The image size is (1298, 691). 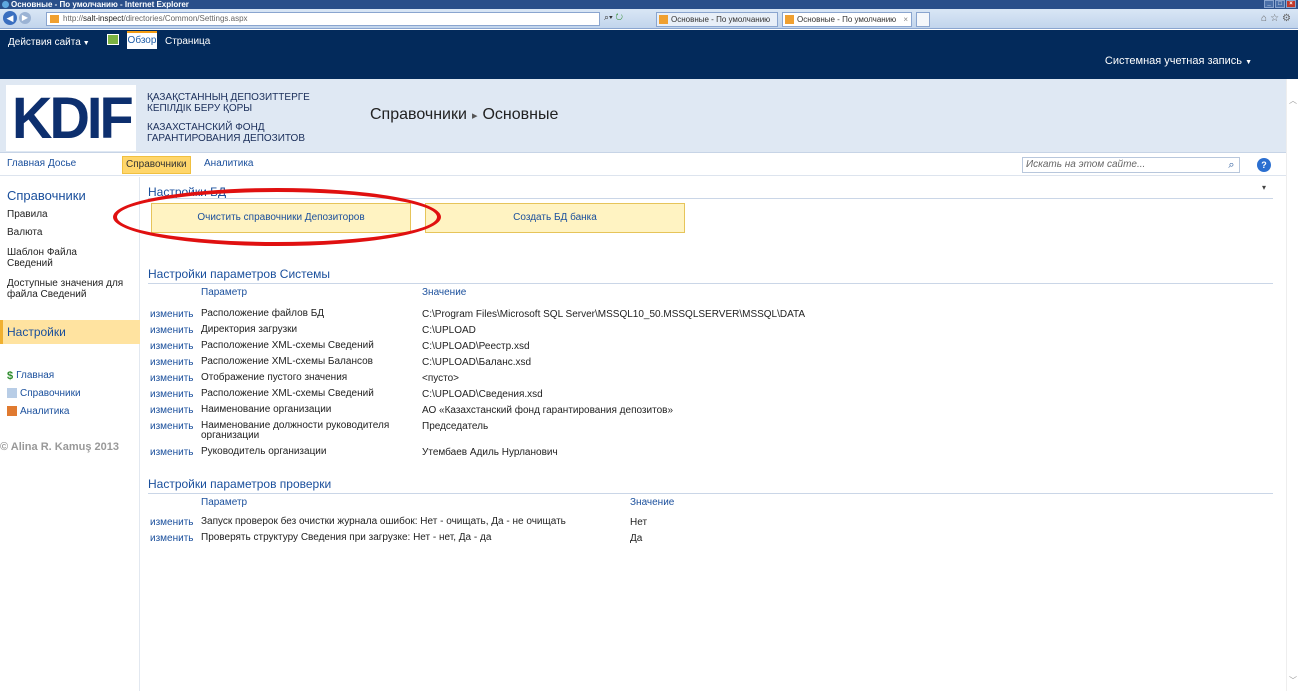 What do you see at coordinates (477, 362) in the screenshot?
I see `row-value: C:\UPLOAD\Баланс.xsd` at bounding box center [477, 362].